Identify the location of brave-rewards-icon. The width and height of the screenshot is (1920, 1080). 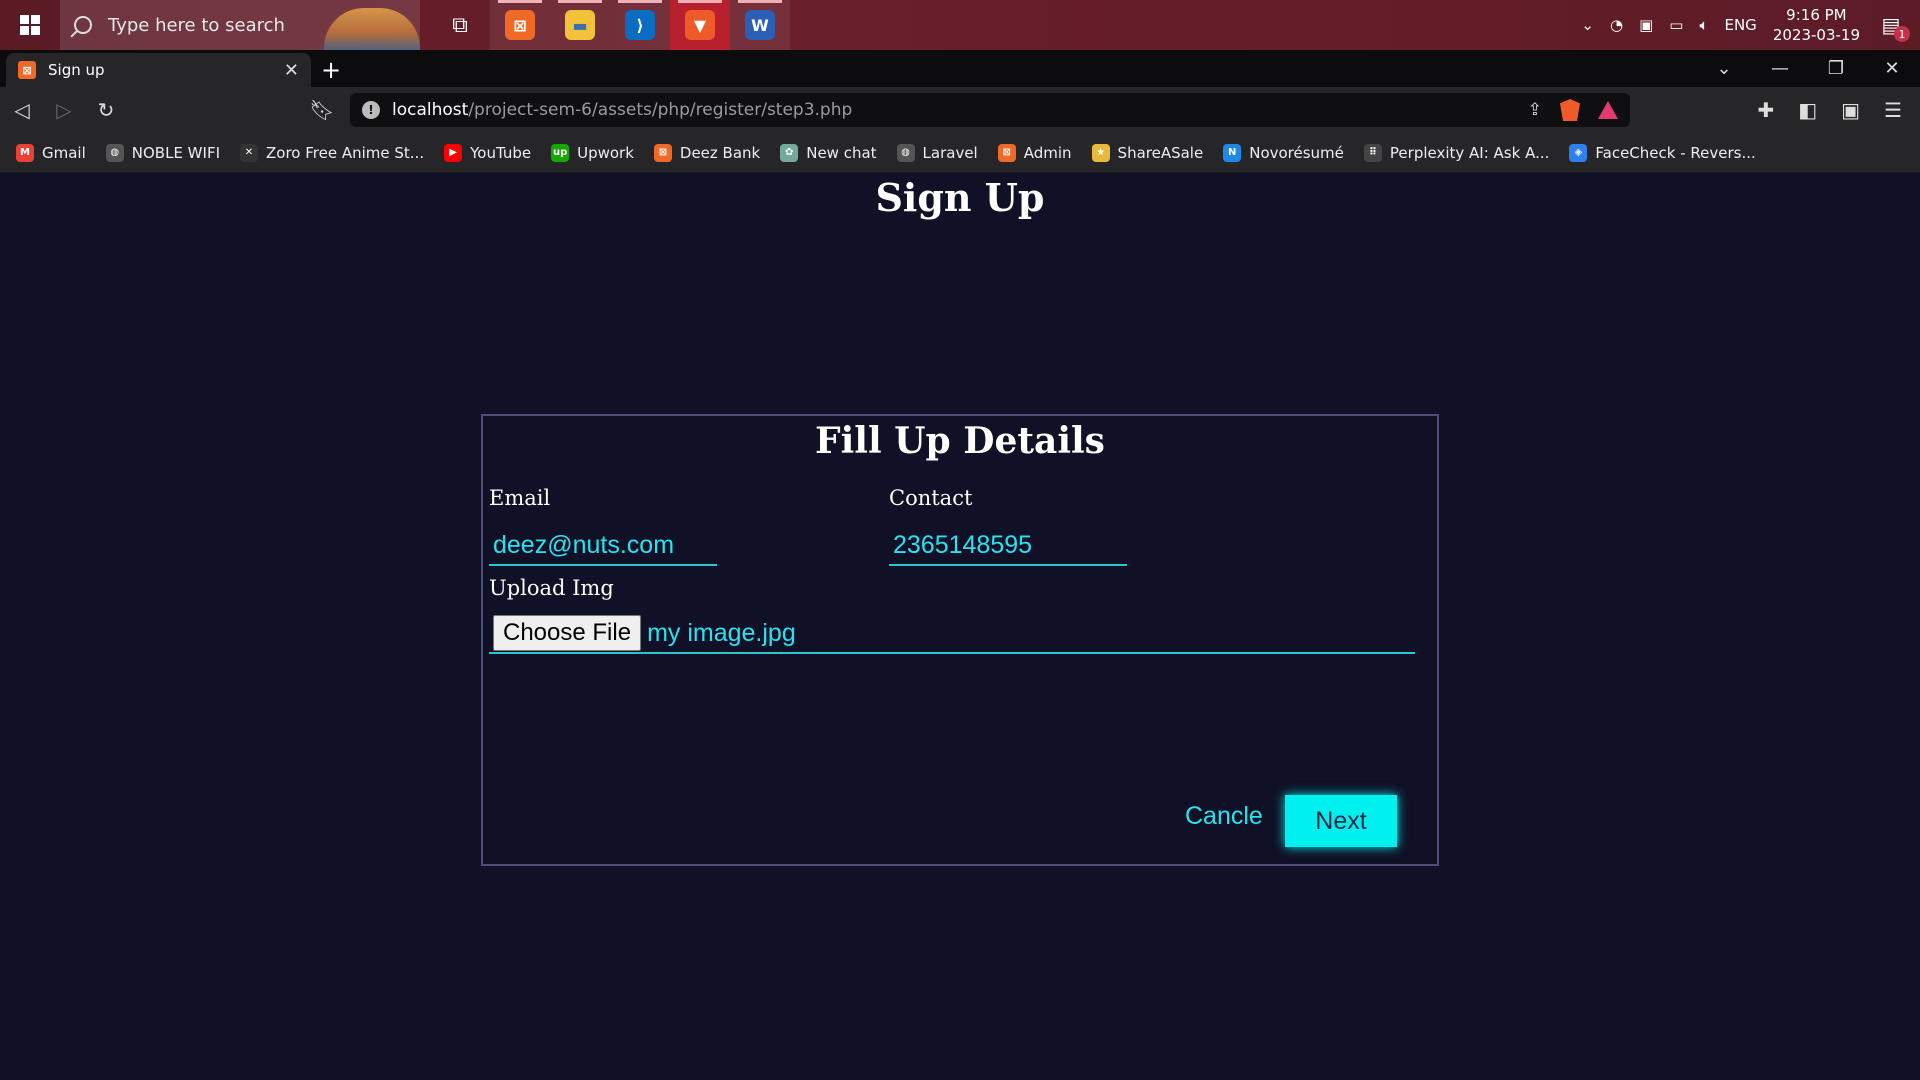
(1608, 110).